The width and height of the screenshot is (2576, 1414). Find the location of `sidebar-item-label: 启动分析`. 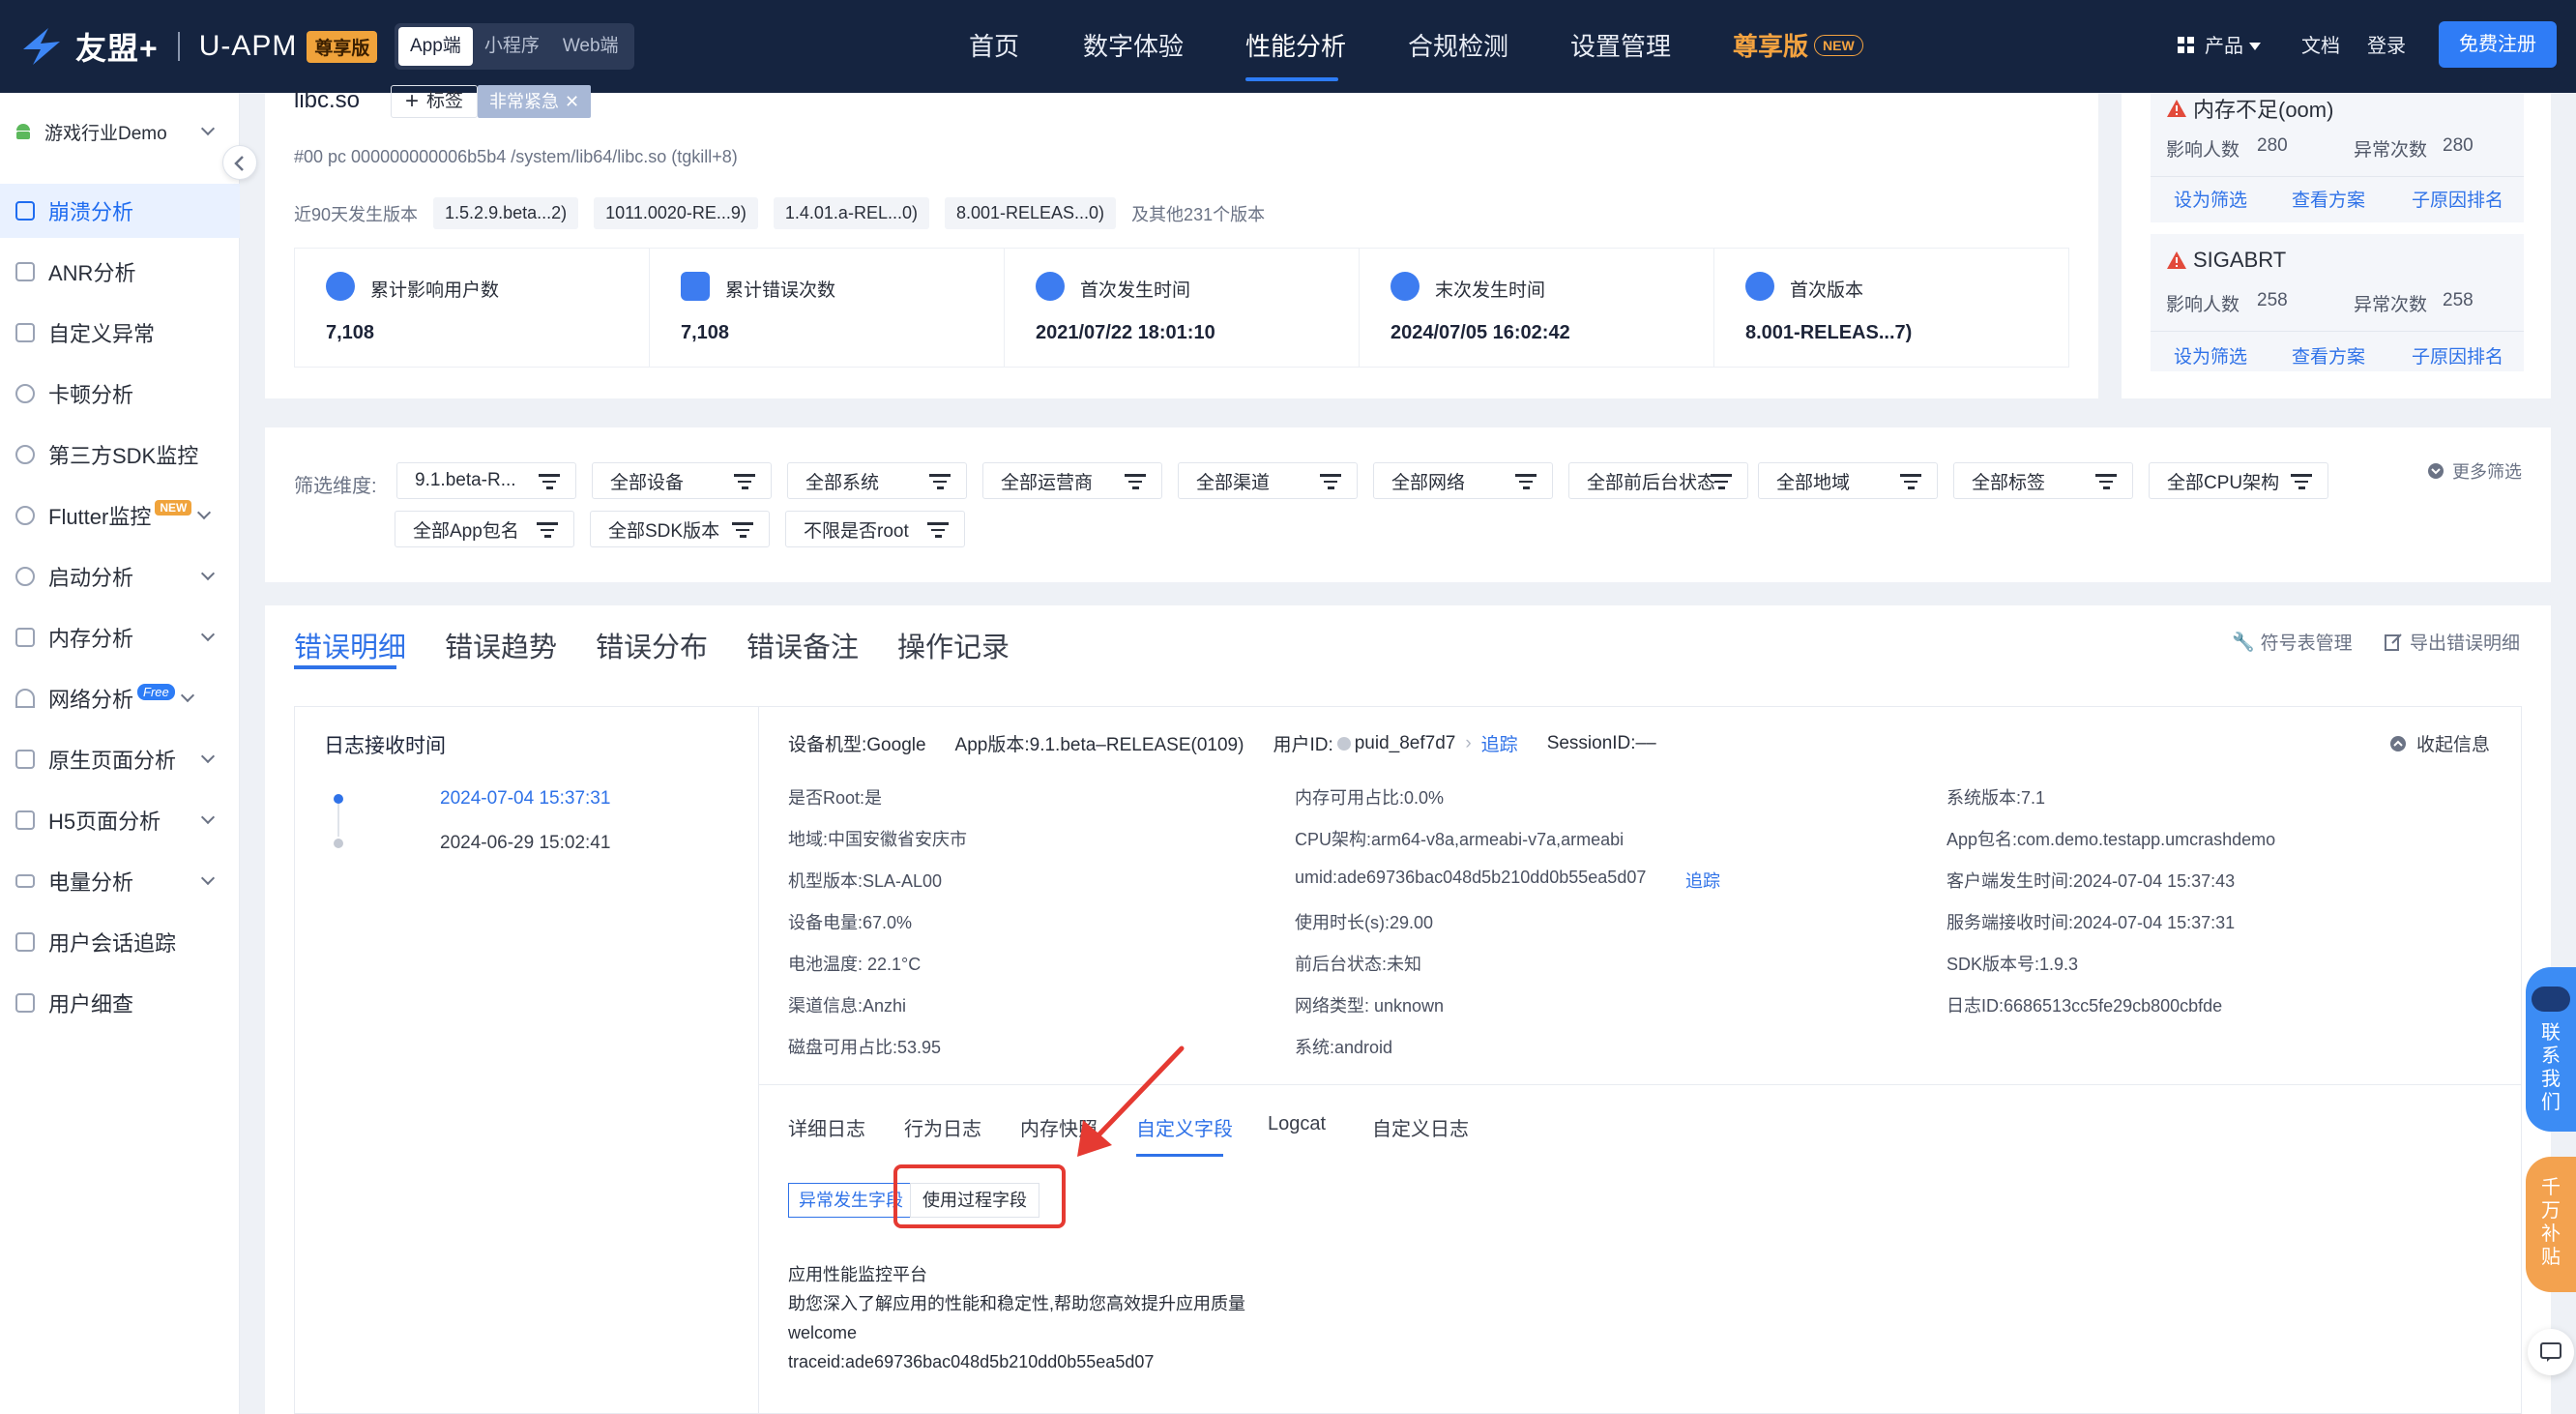

sidebar-item-label: 启动分析 is located at coordinates (91, 578).